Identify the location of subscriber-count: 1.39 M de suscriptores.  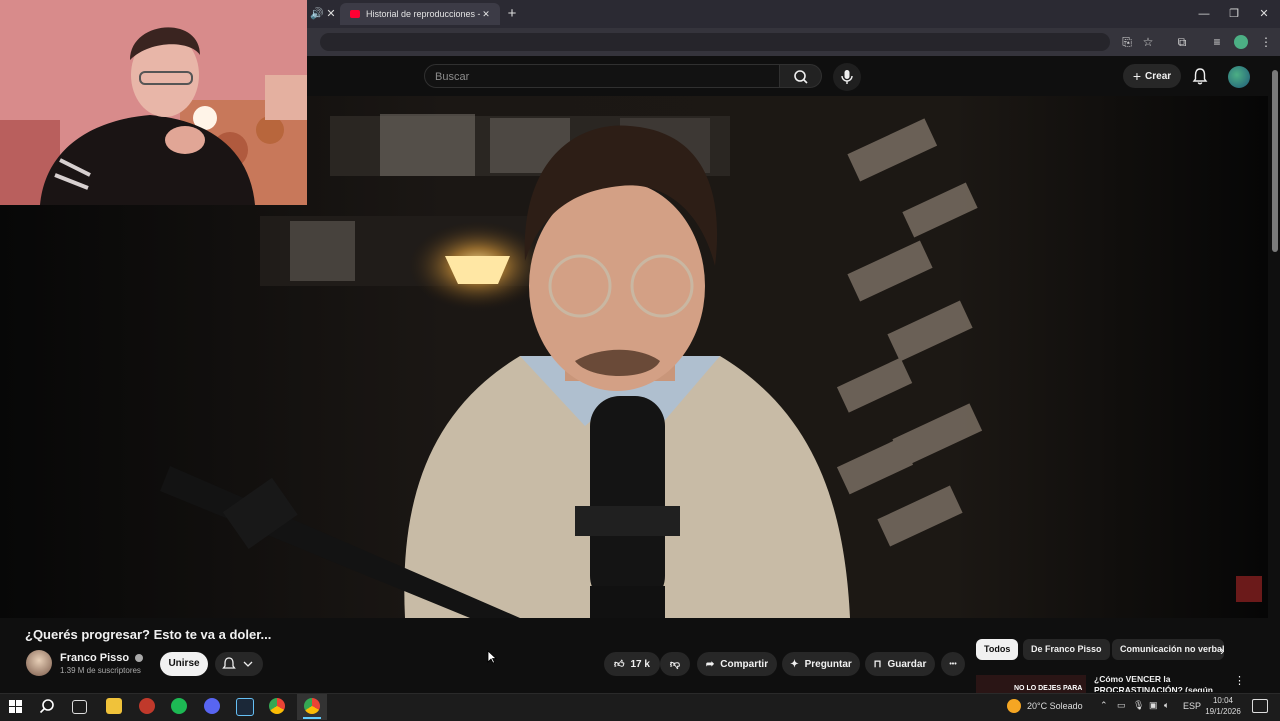
(100, 670).